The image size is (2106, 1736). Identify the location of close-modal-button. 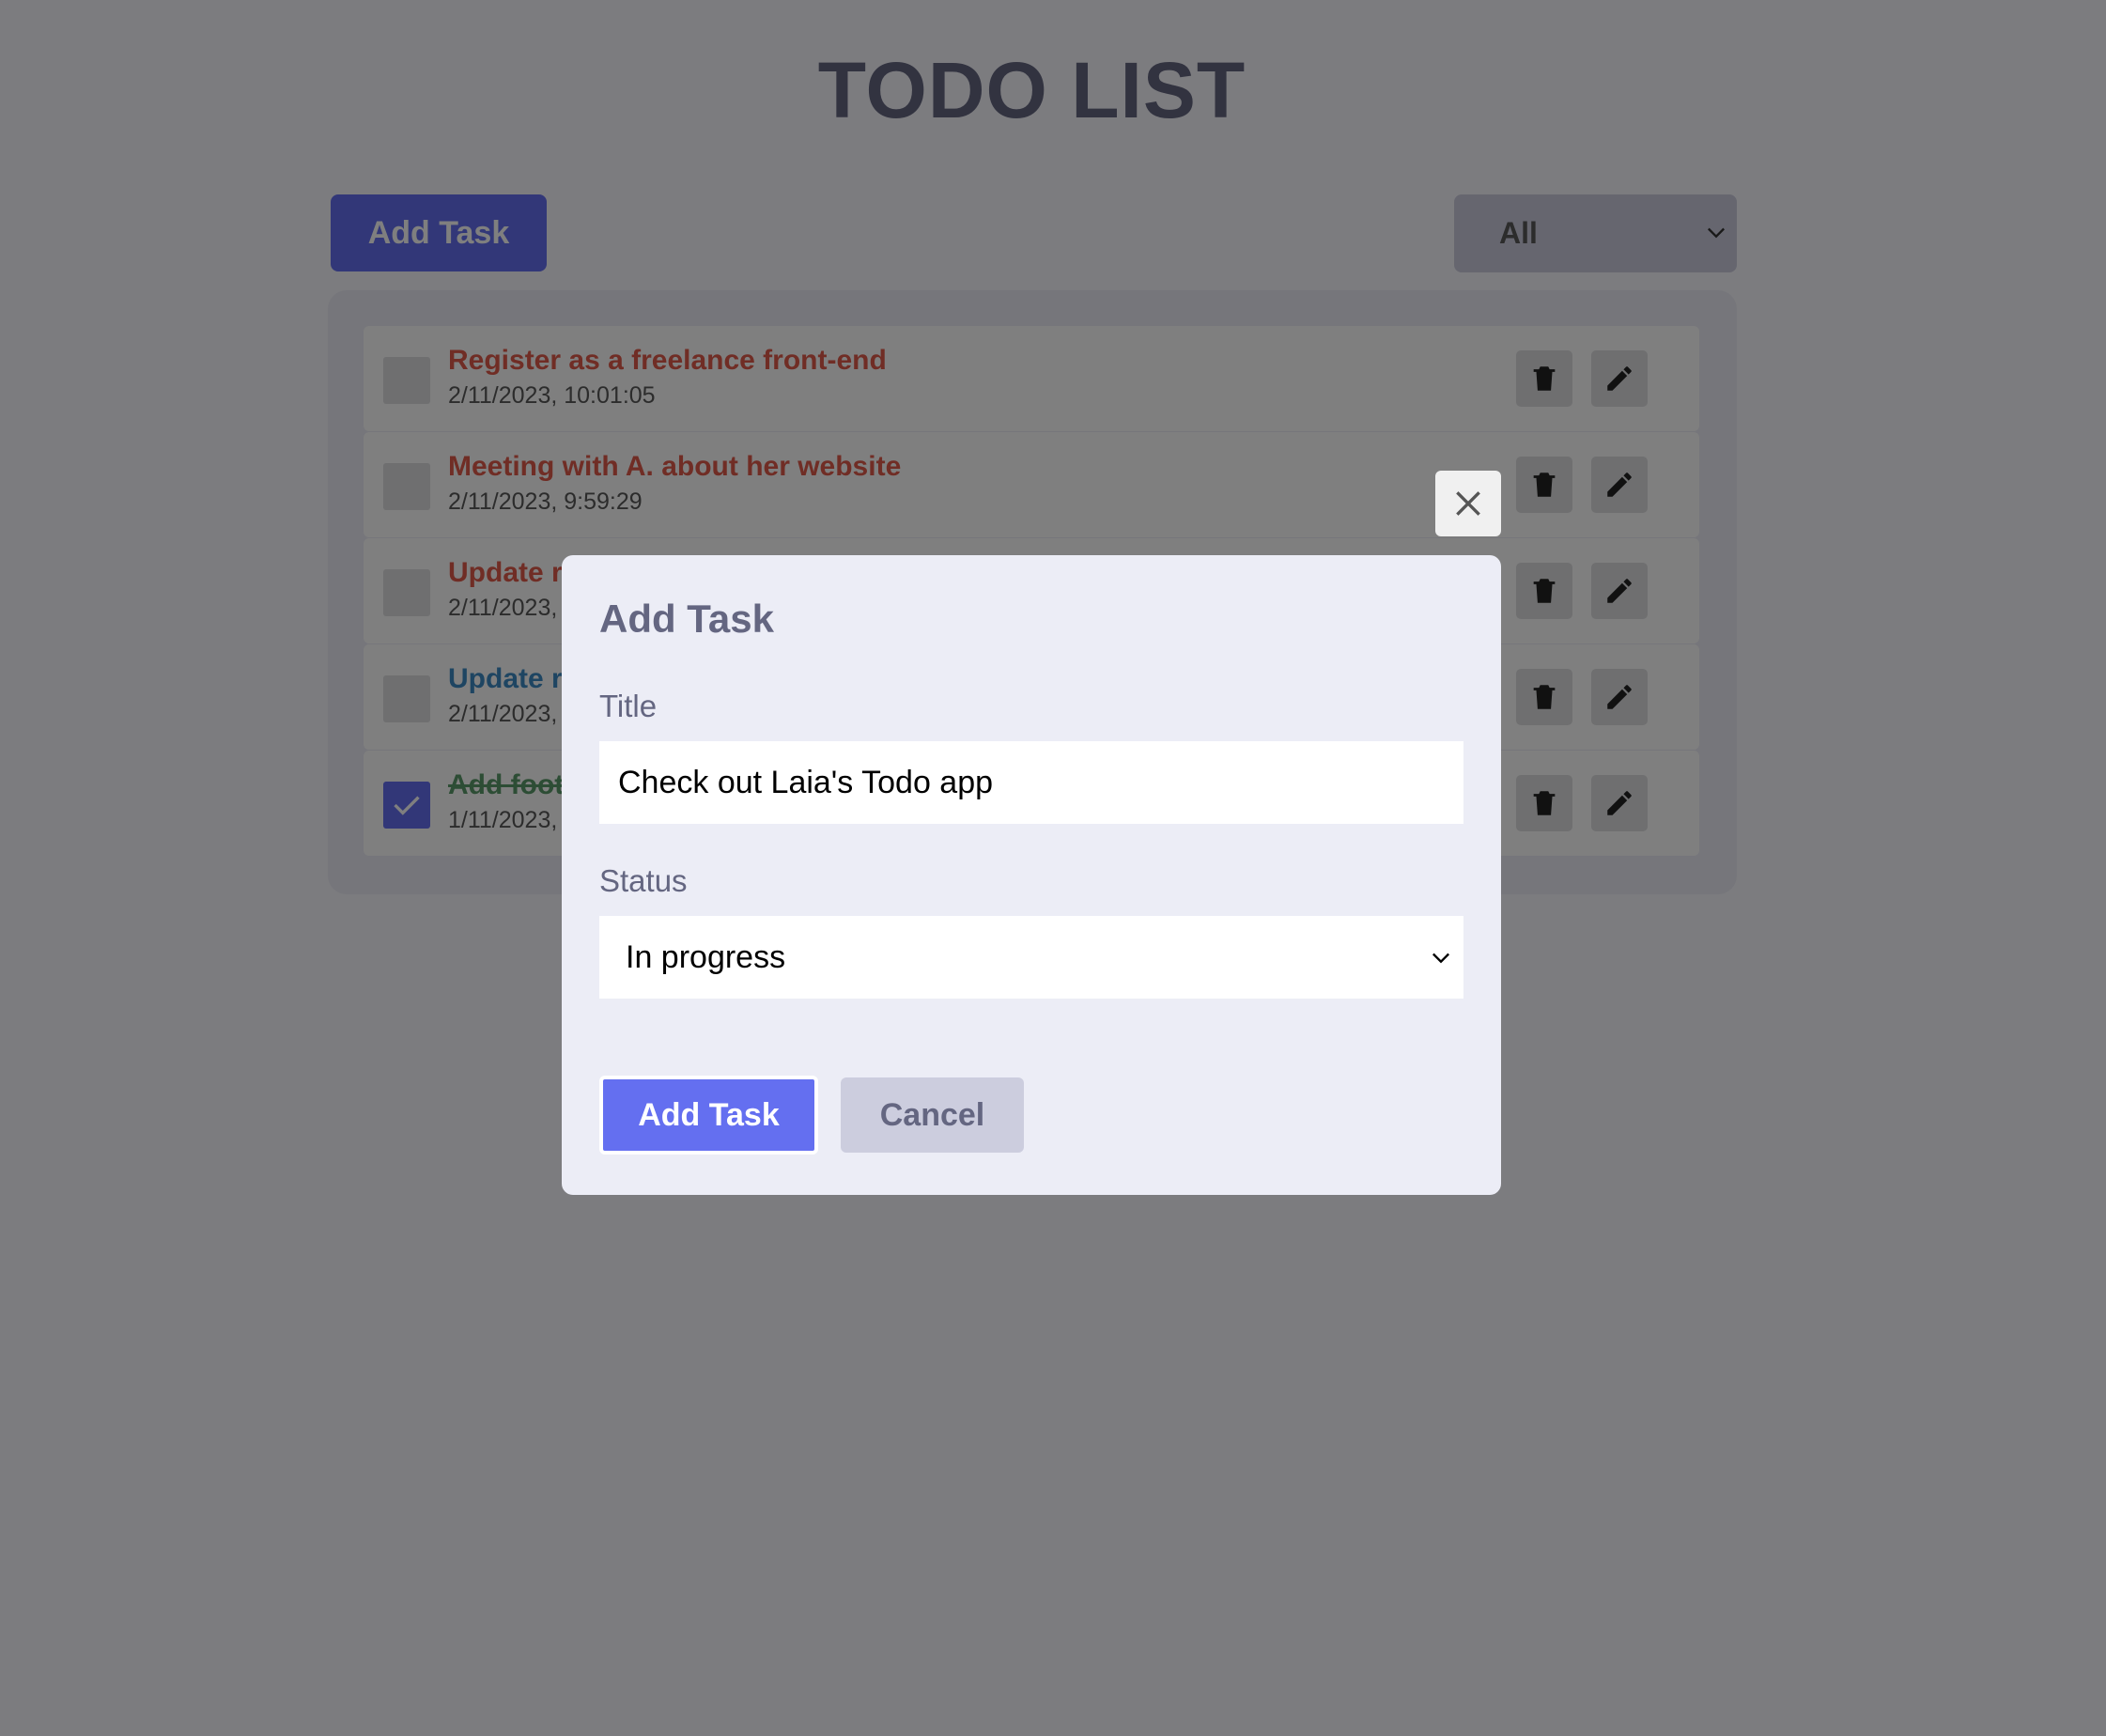
(1468, 504).